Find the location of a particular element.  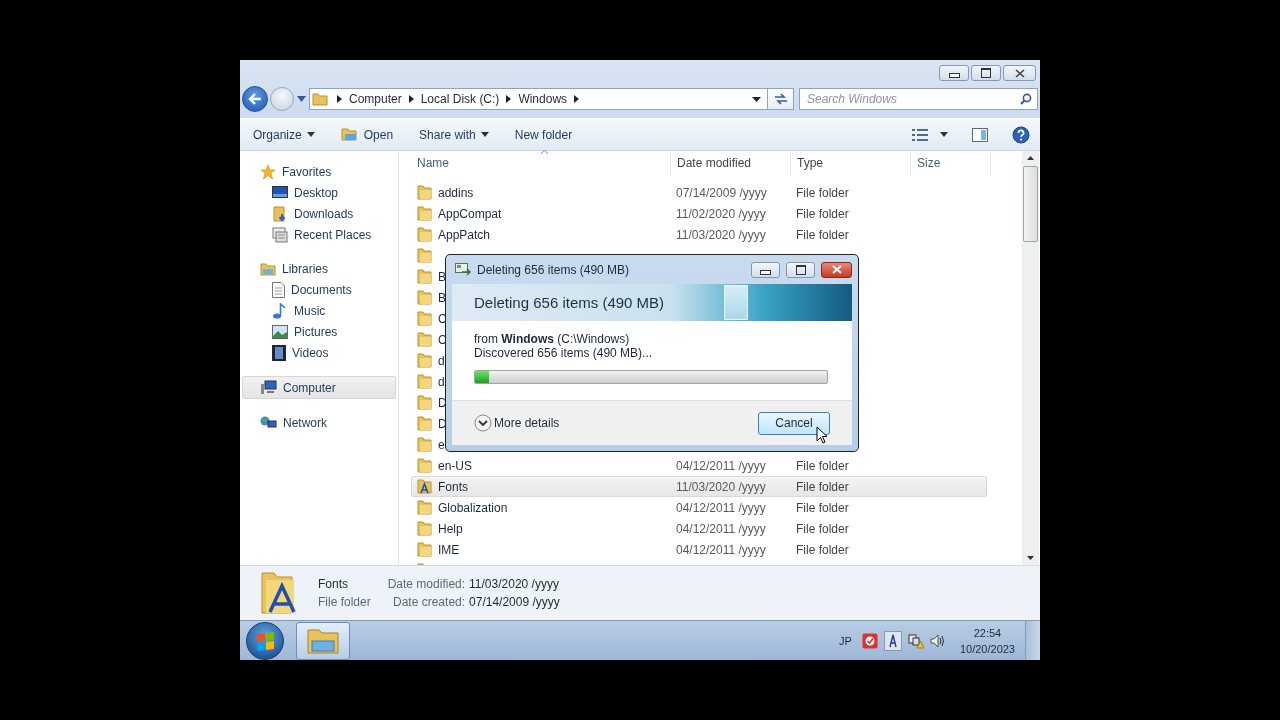

table-cell: AppPatch is located at coordinates (464, 234).